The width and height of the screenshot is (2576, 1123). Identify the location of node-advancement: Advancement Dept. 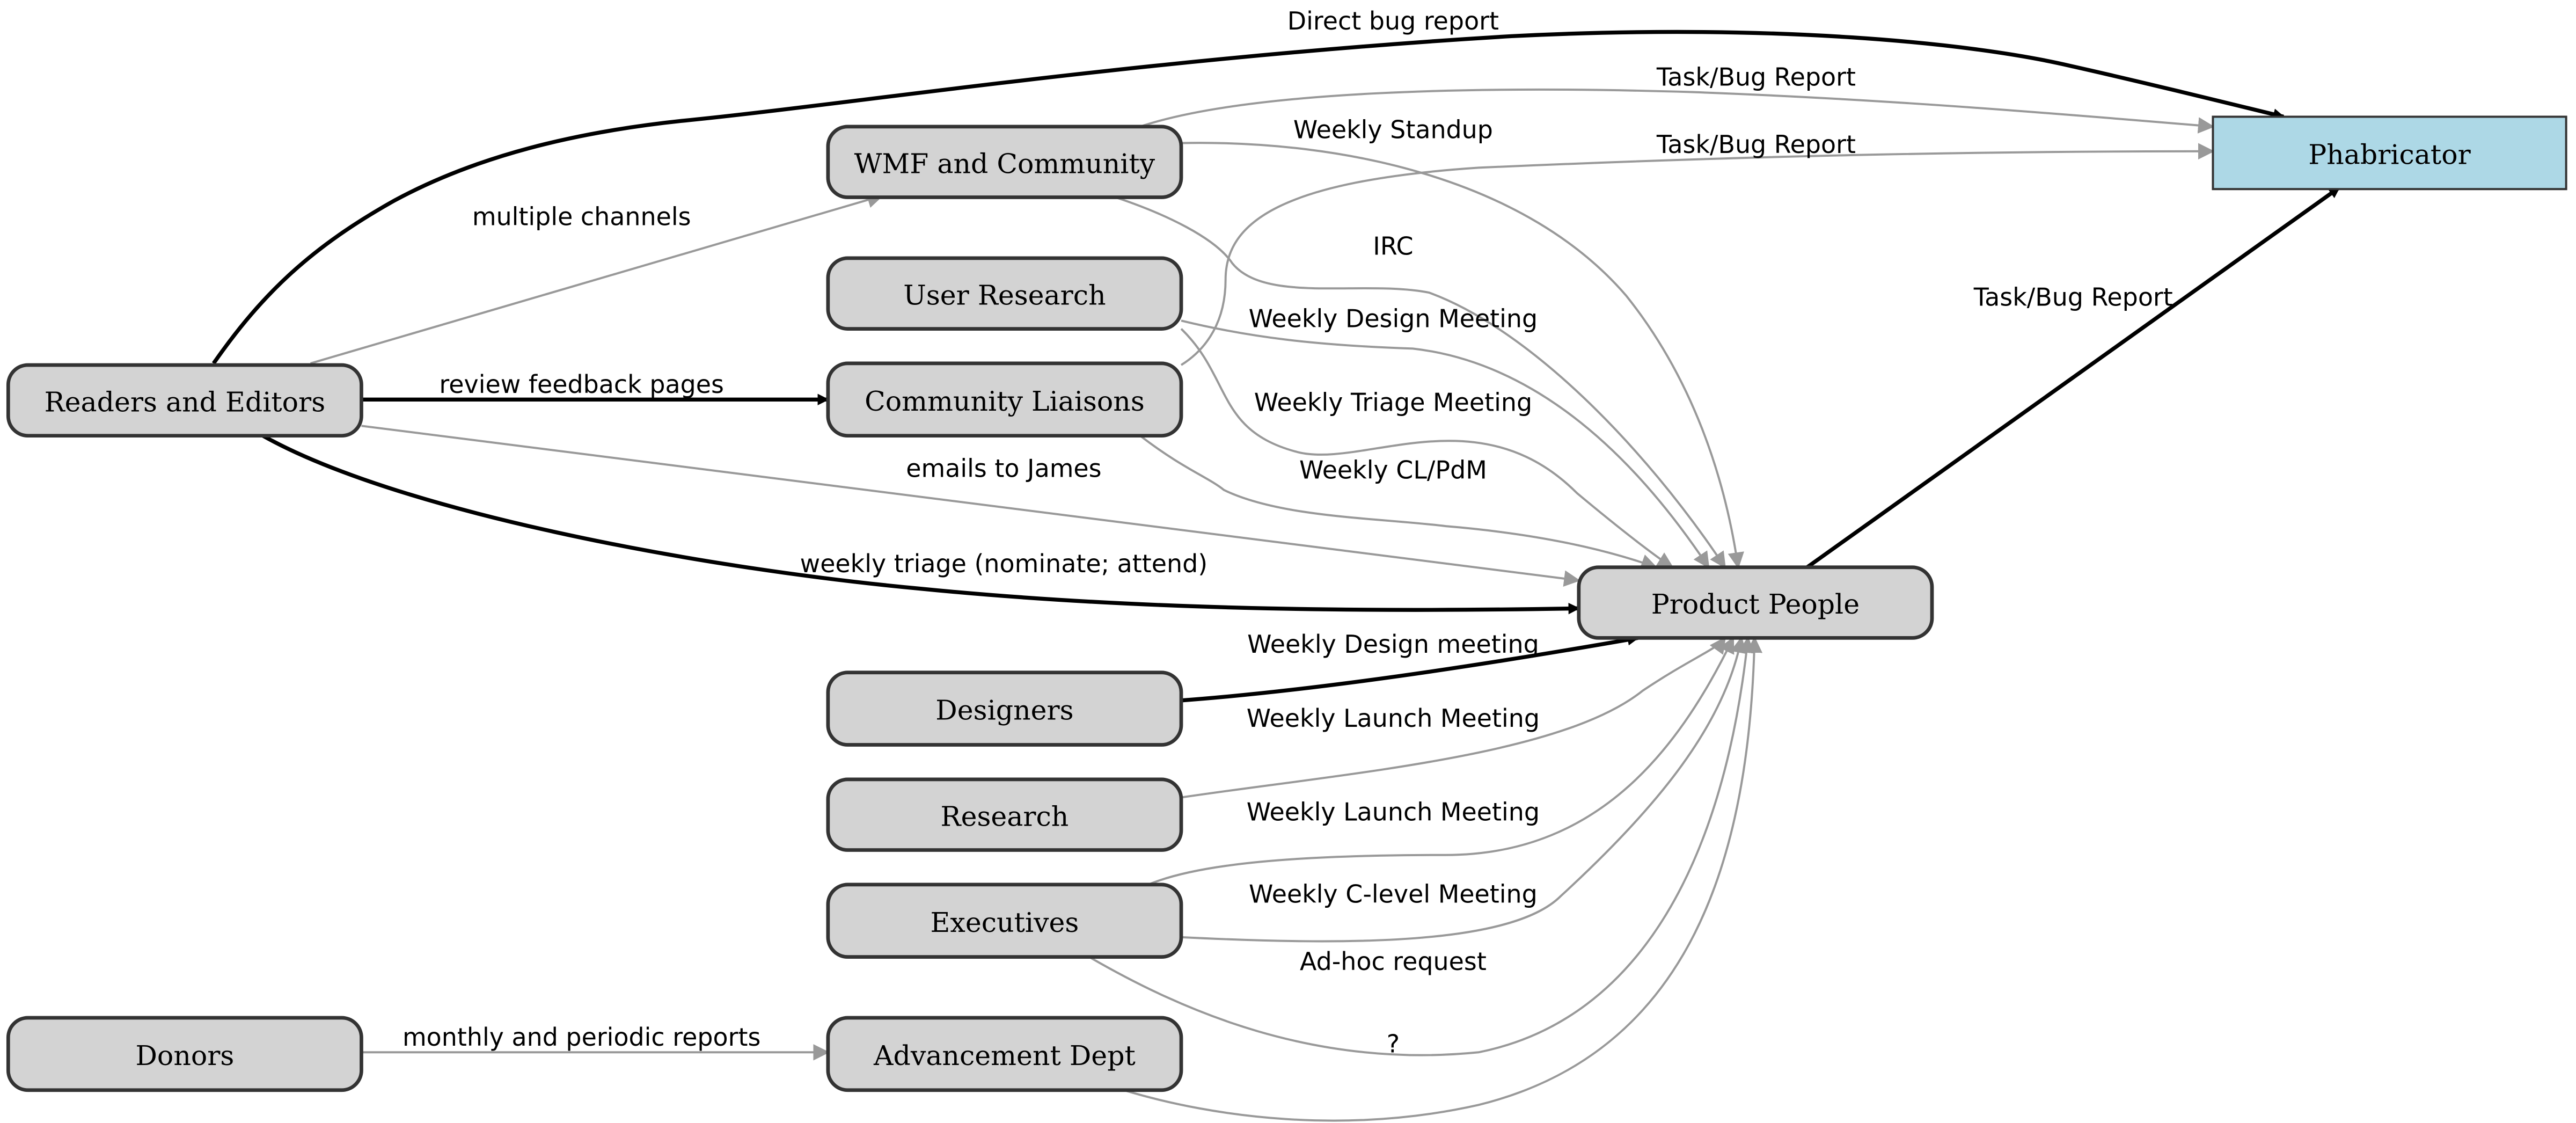
(1004, 1054).